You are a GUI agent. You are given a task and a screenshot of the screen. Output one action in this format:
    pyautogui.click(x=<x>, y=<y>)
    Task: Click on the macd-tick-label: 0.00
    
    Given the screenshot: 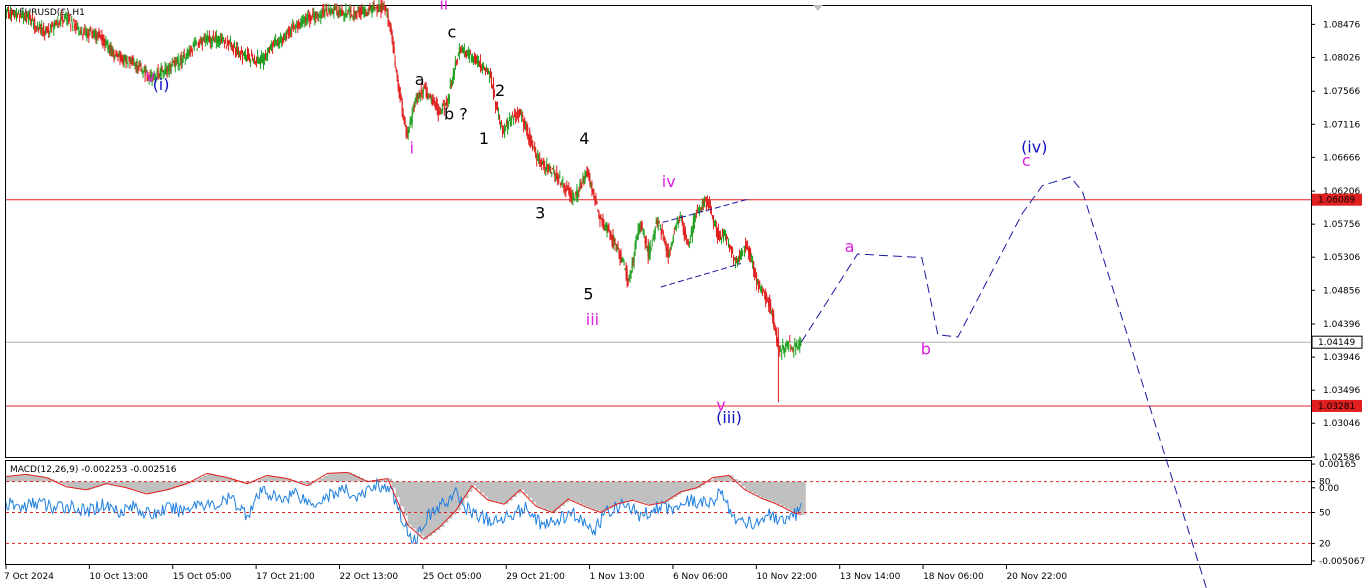 What is the action you would take?
    pyautogui.click(x=1329, y=489)
    